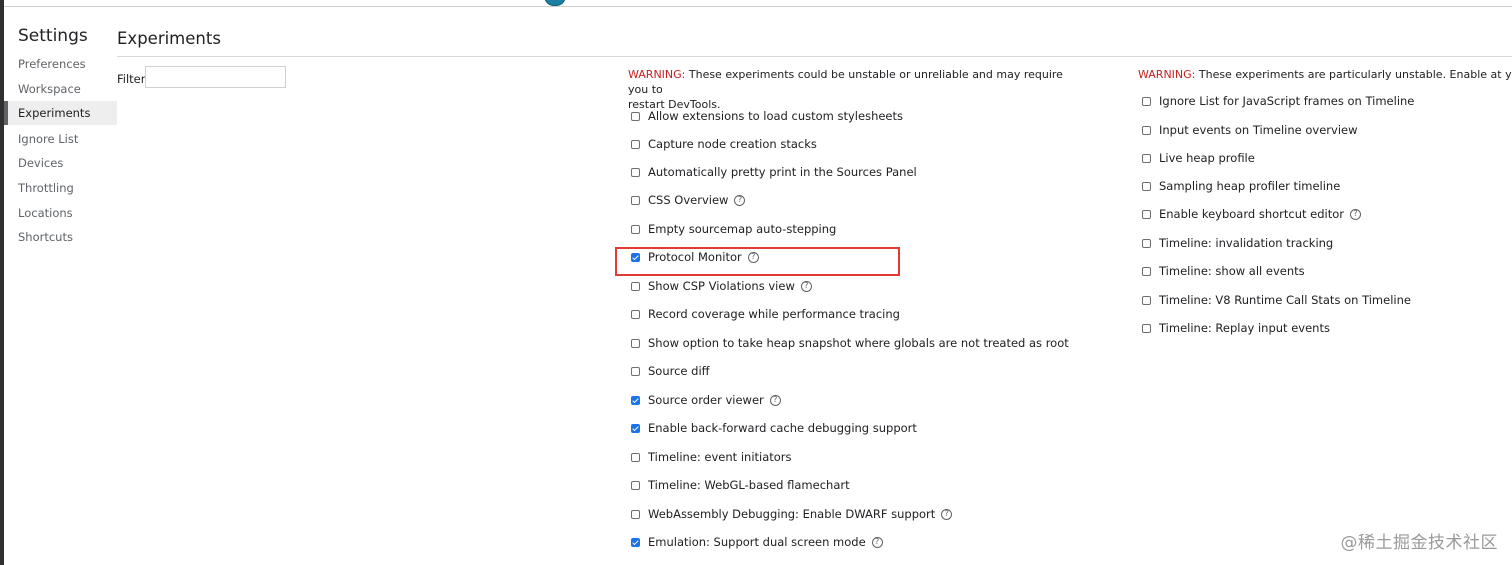  Describe the element at coordinates (60, 113) in the screenshot. I see `sidebar-item-experiments: Experiments` at that location.